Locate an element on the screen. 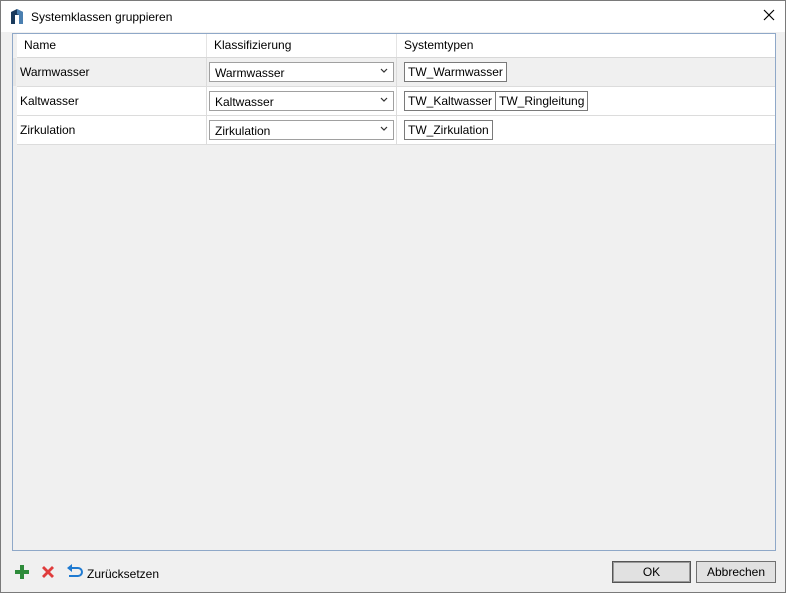 This screenshot has height=593, width=786. table-row: Warmwasser Warmwasser TW_Warmwasser is located at coordinates (394, 72).